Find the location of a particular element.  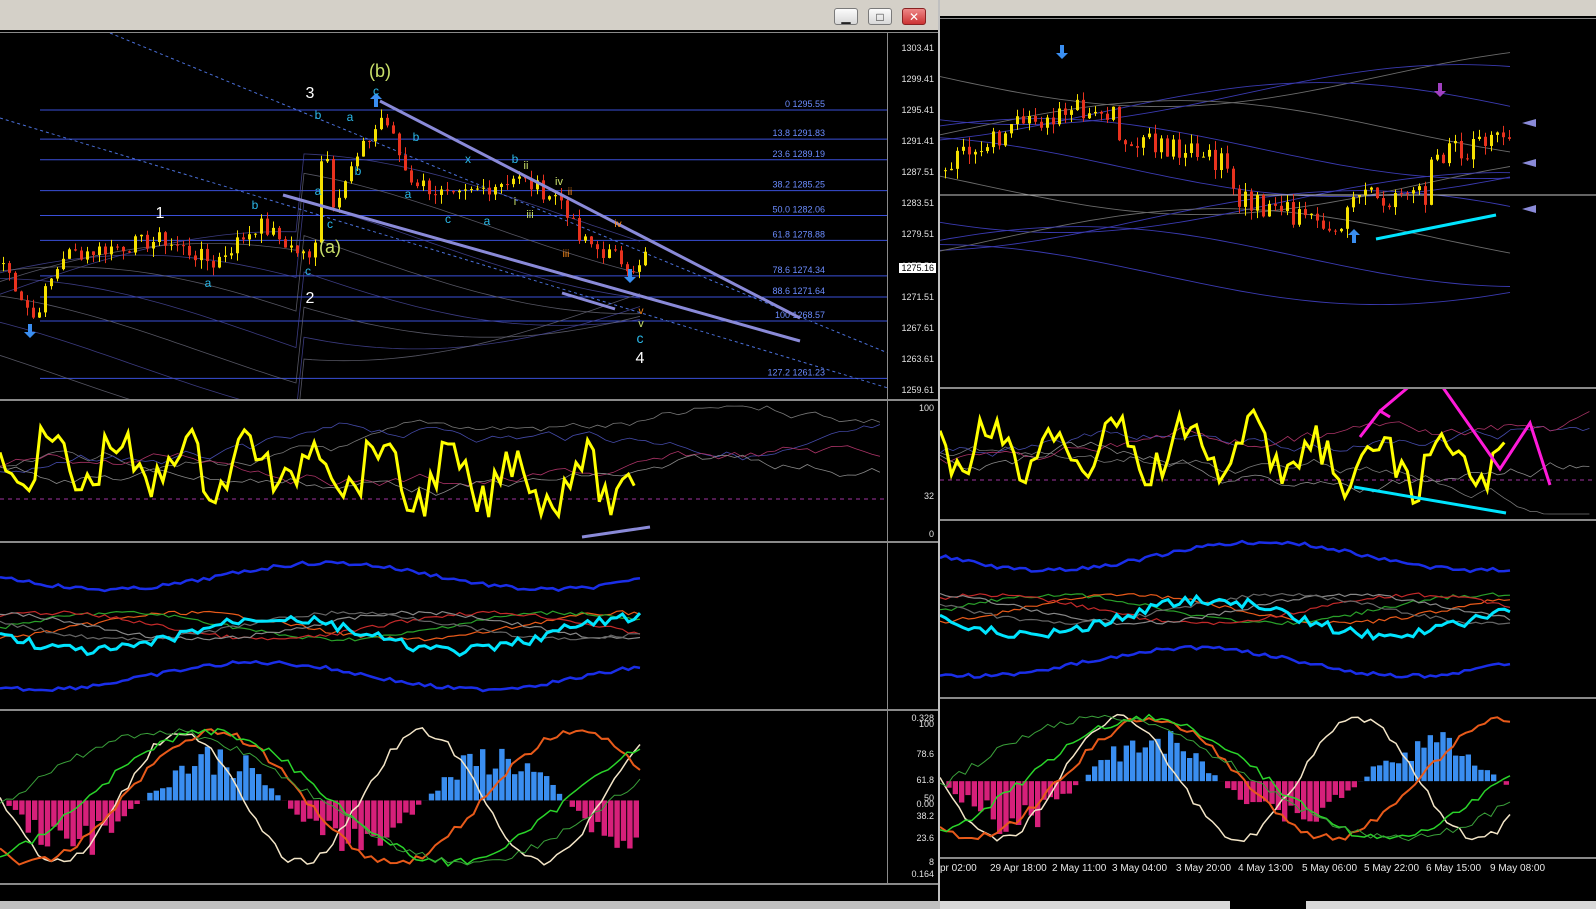

left-band-axis is located at coordinates (912, 626).